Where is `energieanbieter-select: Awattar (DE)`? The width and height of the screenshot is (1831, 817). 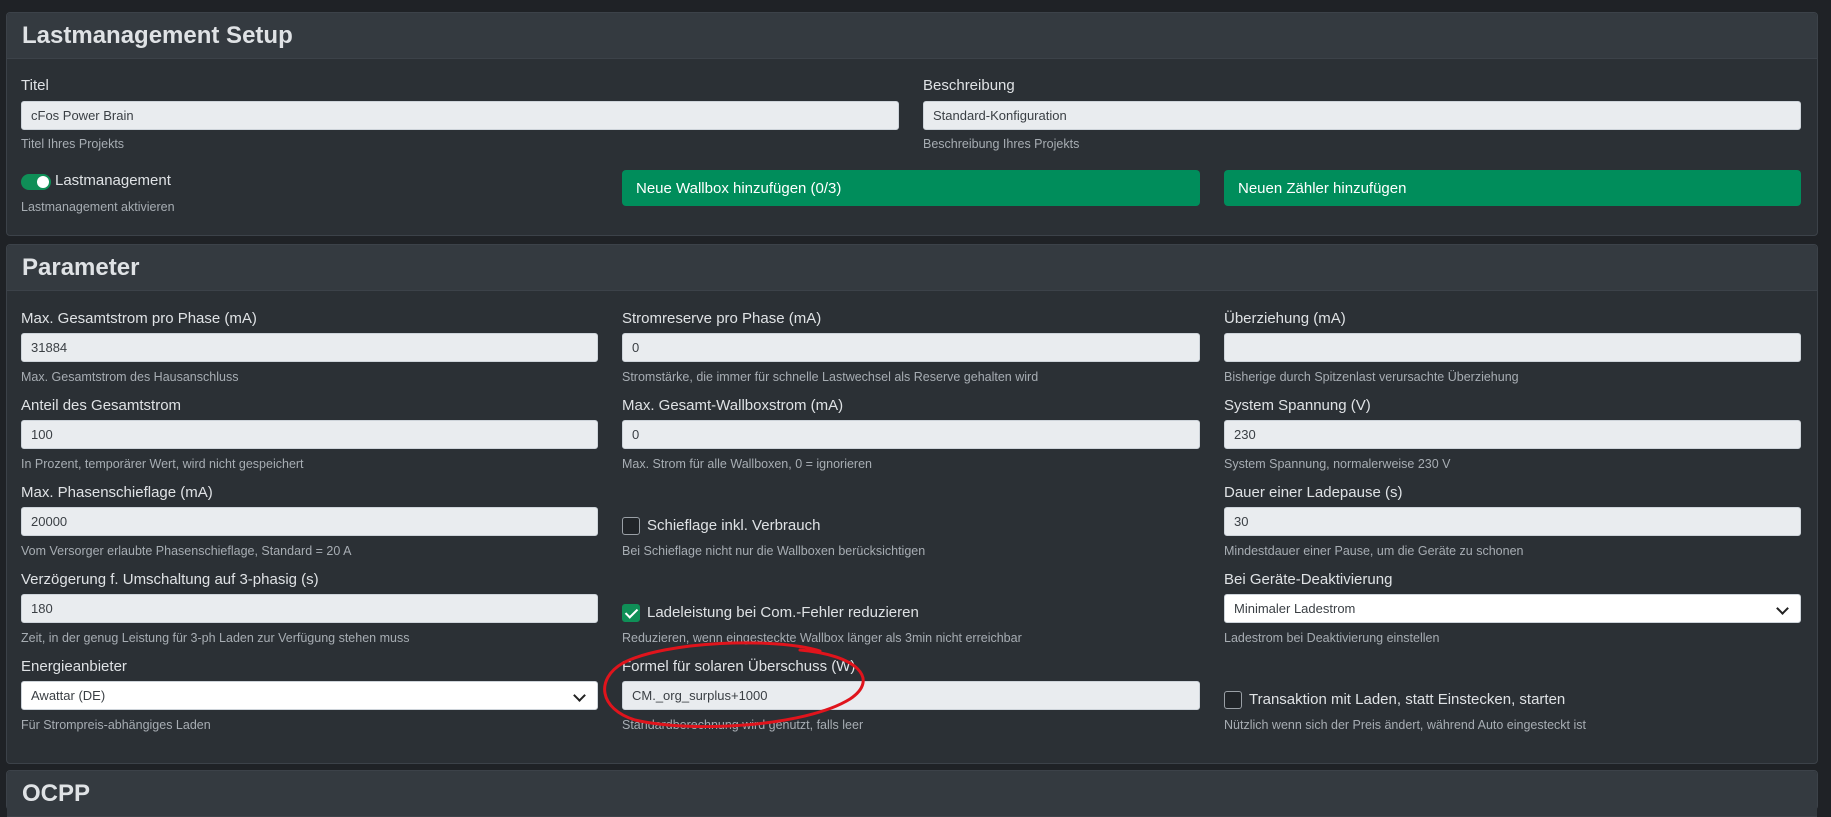 energieanbieter-select: Awattar (DE) is located at coordinates (309, 695).